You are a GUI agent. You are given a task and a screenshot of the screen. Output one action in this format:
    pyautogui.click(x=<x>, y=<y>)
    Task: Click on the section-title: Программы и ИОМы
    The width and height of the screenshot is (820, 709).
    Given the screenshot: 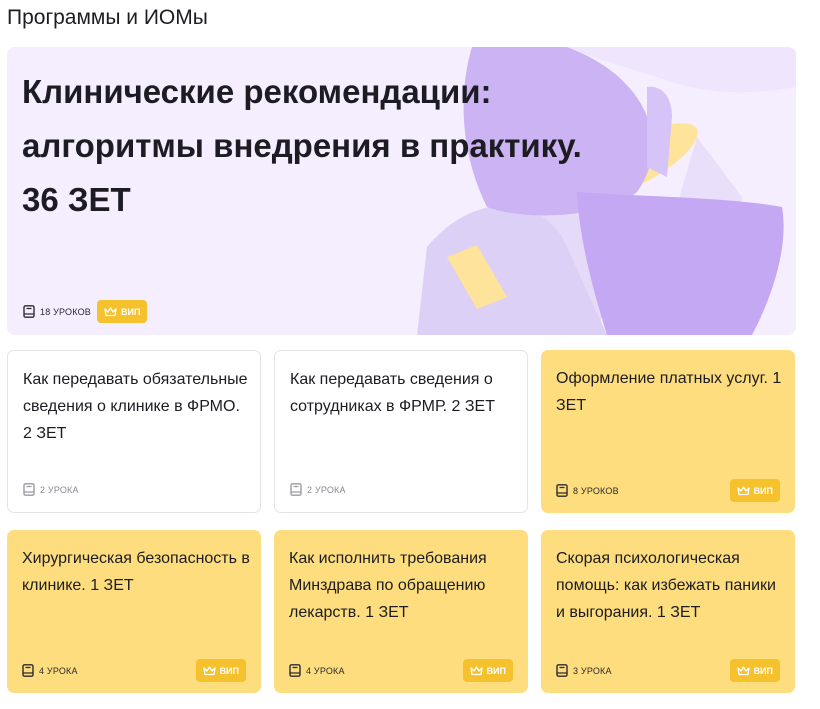 What is the action you would take?
    pyautogui.click(x=107, y=17)
    